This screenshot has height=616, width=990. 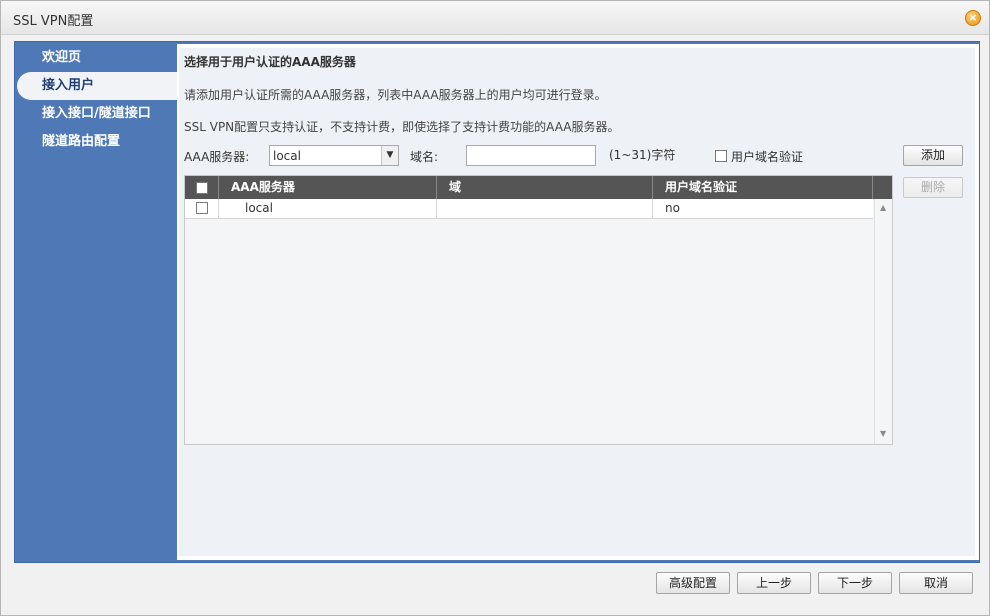 I want to click on user-domain-verify-label: 用户域名验证, so click(x=767, y=157).